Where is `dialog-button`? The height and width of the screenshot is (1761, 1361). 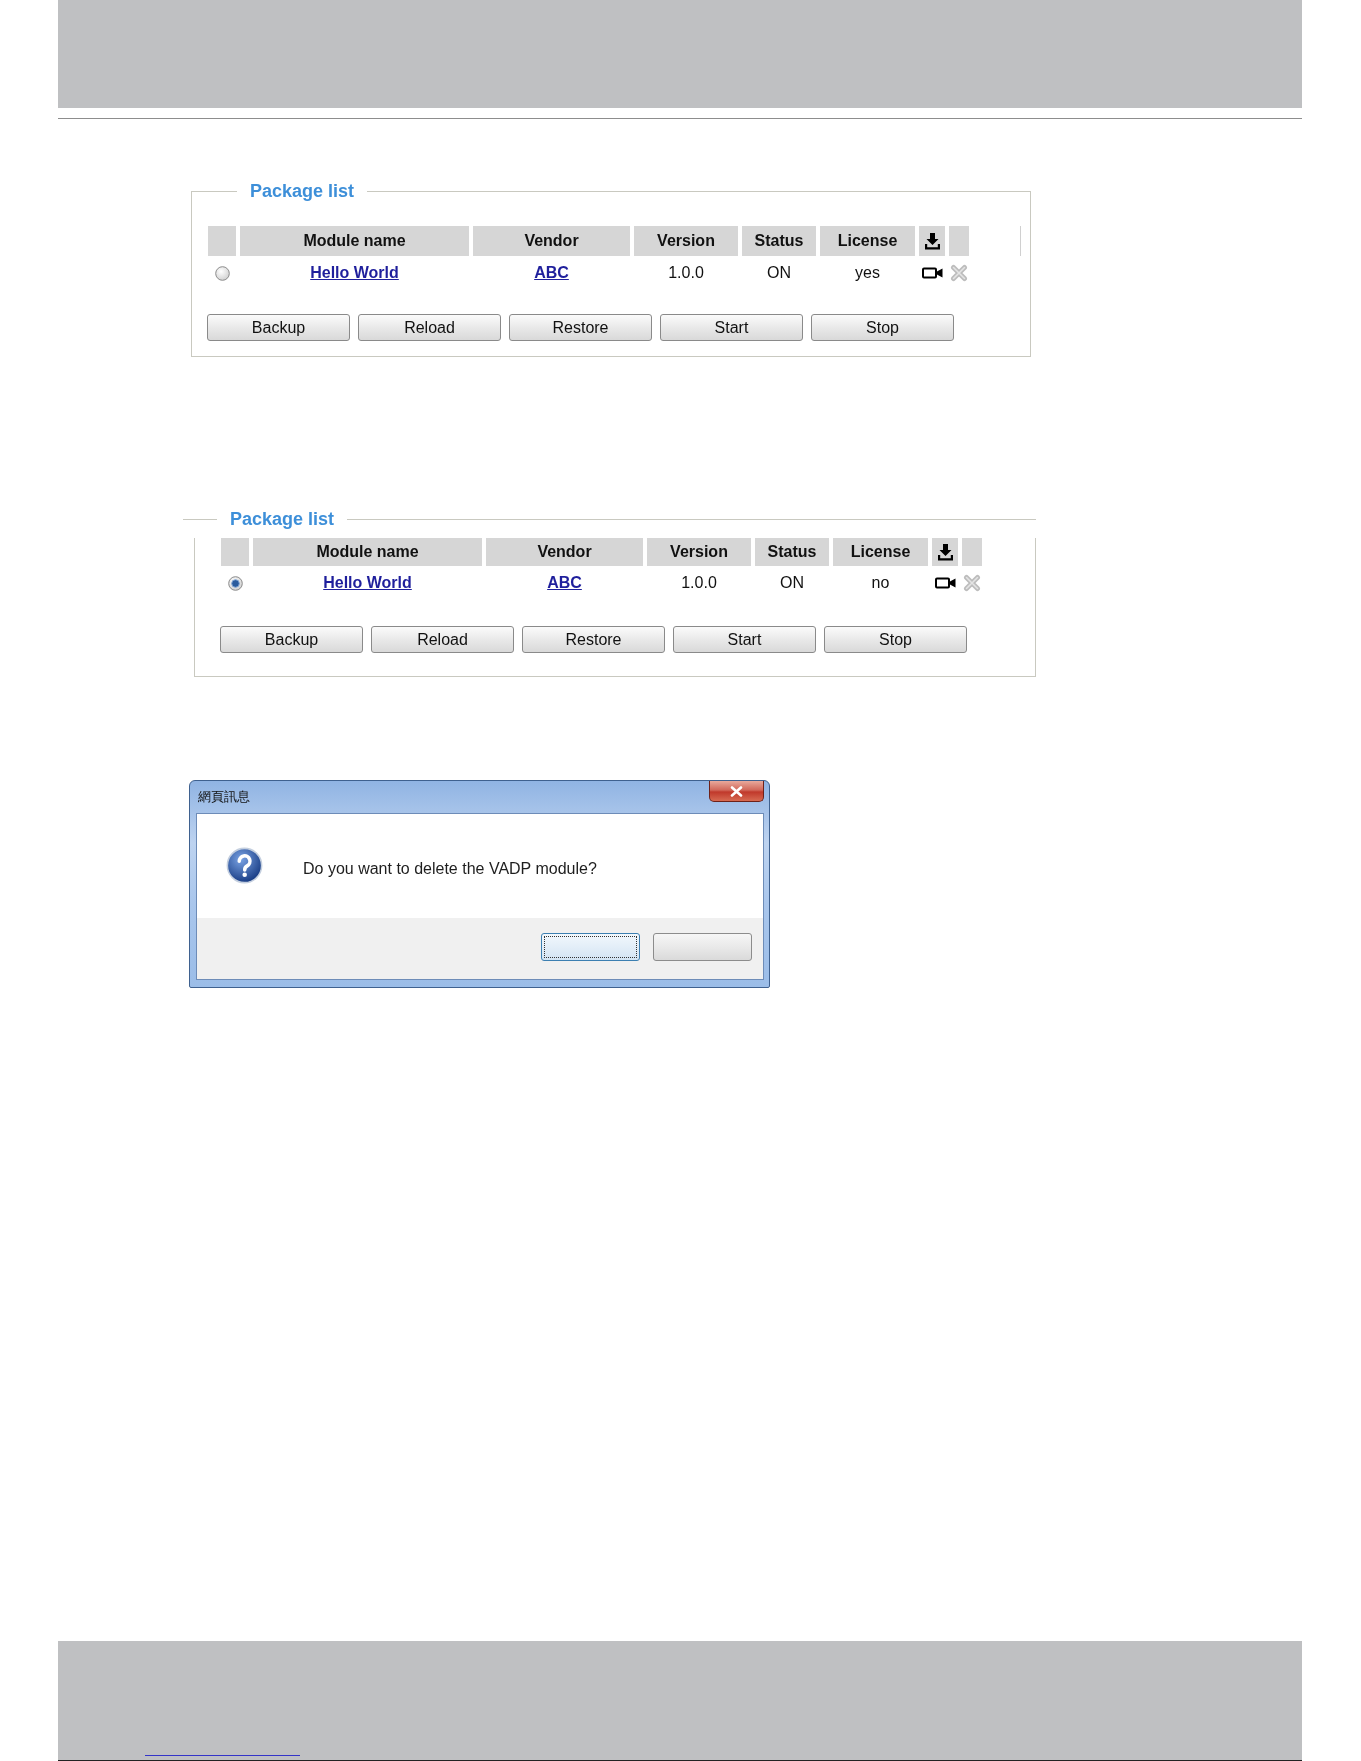
dialog-button is located at coordinates (590, 947).